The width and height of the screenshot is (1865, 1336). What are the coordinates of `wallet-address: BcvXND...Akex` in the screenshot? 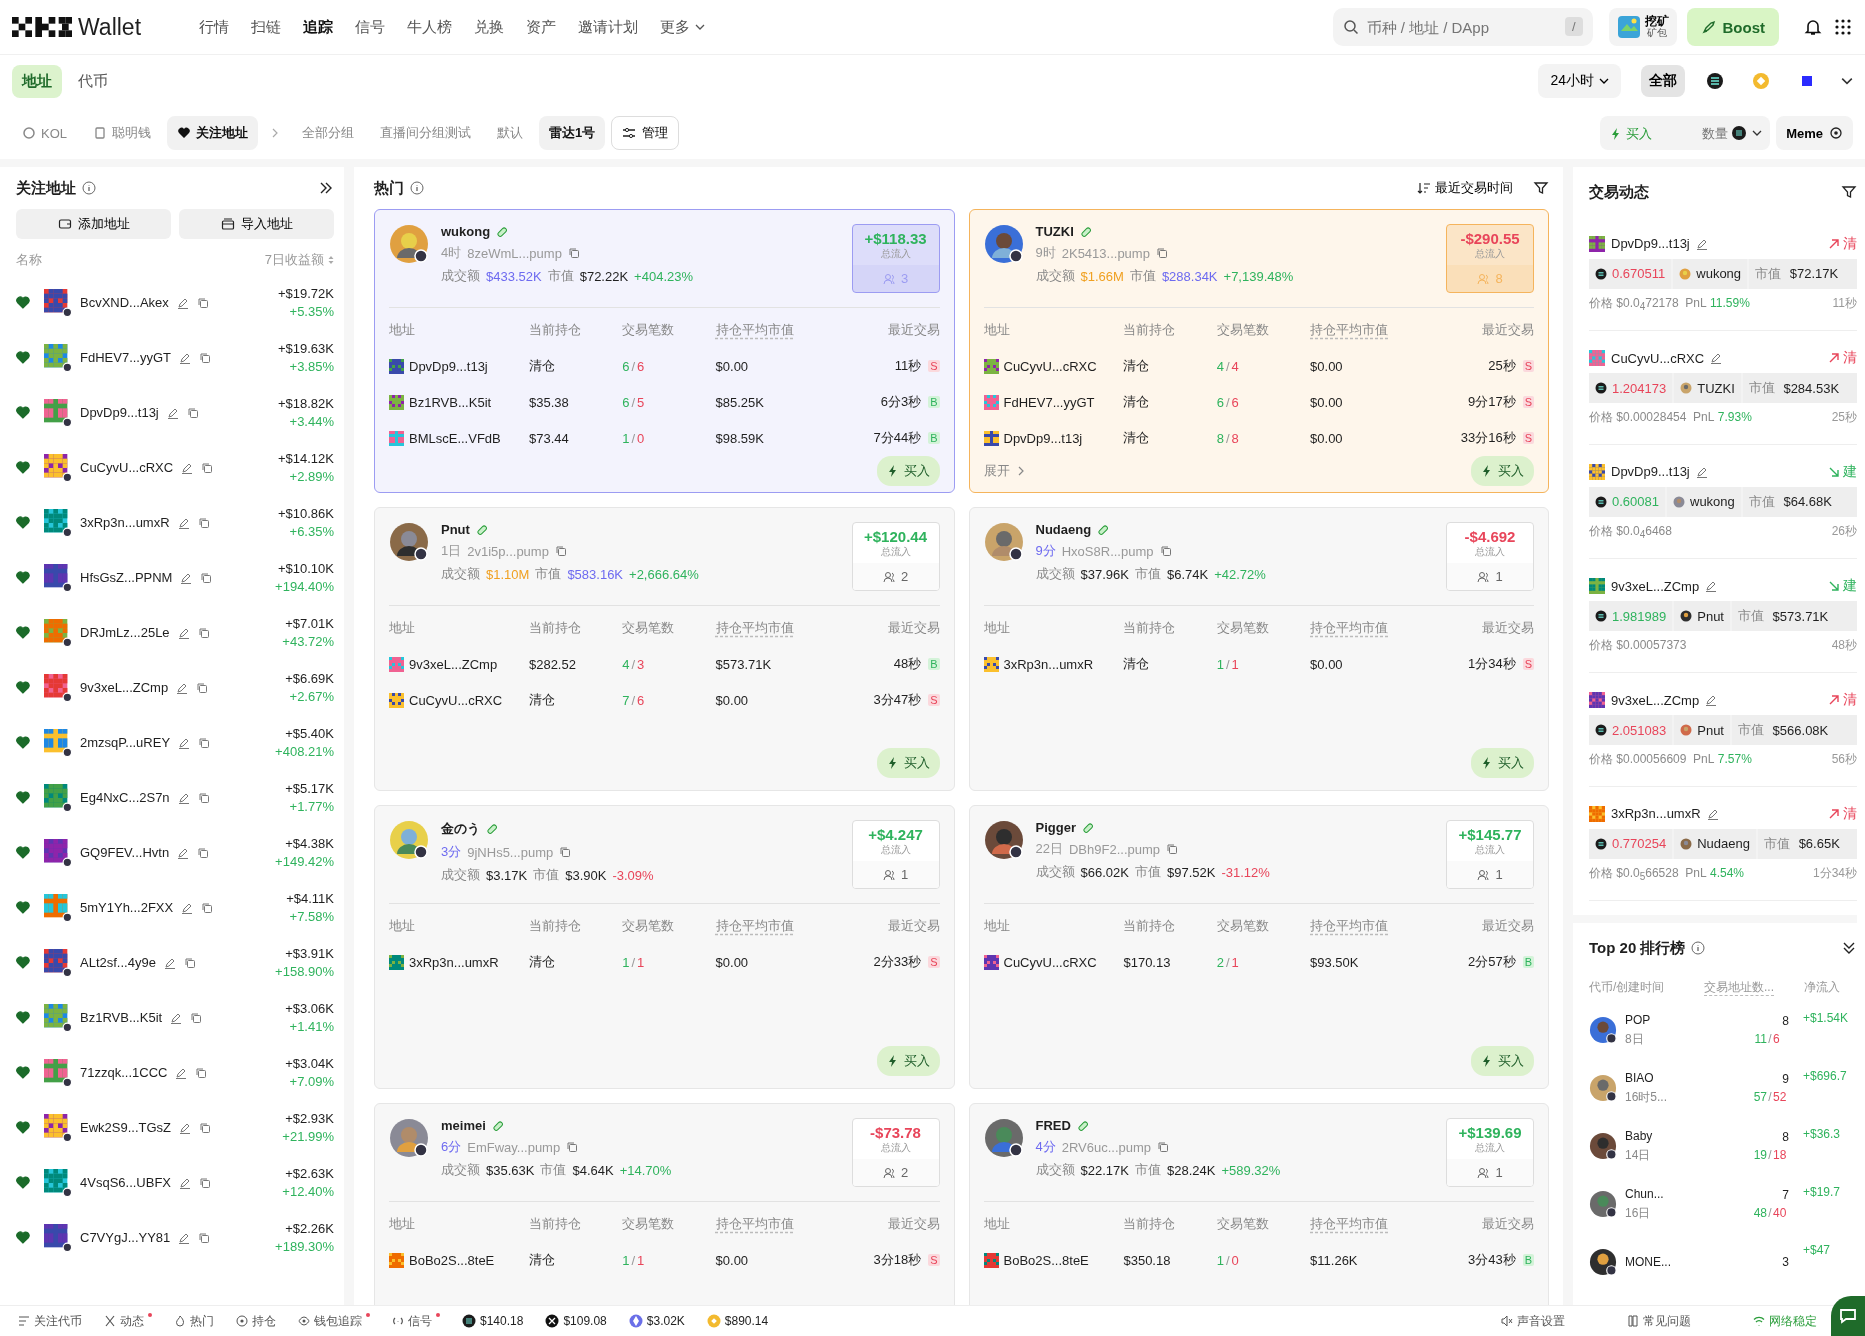 It's located at (124, 302).